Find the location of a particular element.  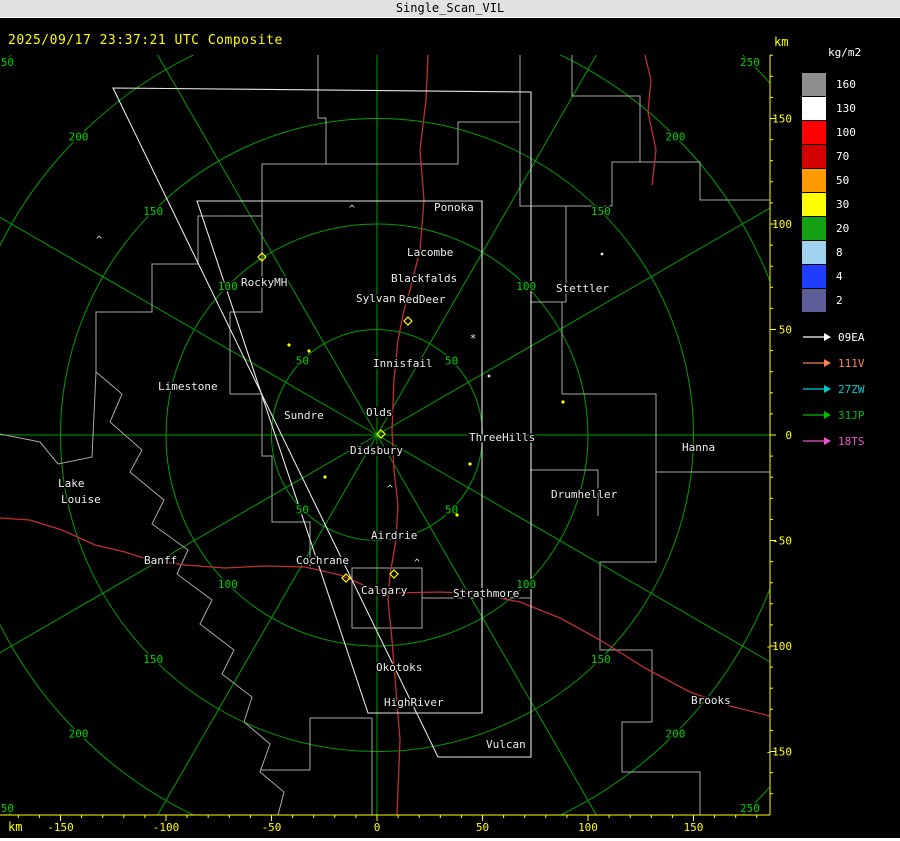

legend-level-row: 2 is located at coordinates (850, 300).